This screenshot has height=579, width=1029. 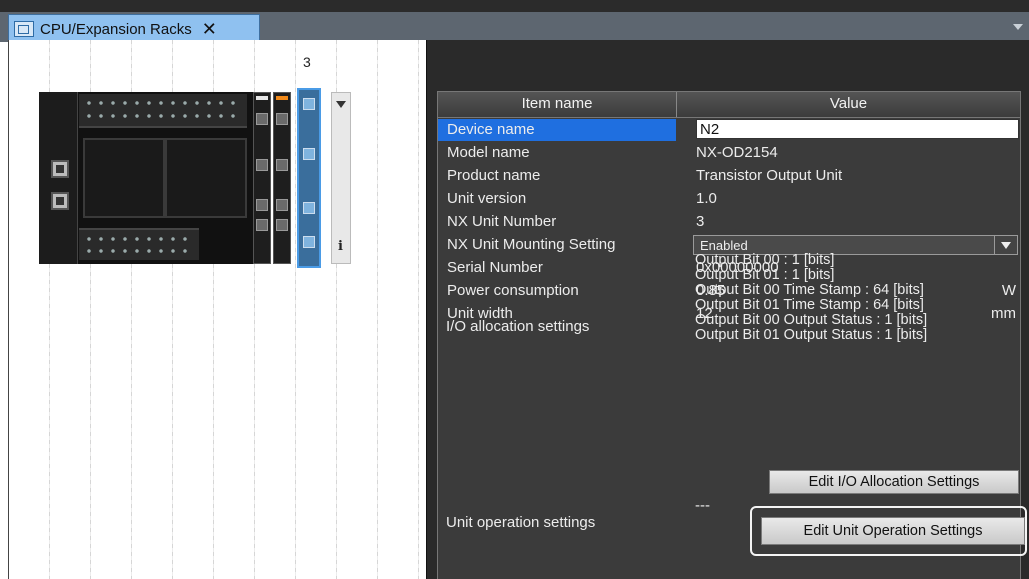 What do you see at coordinates (487, 198) in the screenshot?
I see `row-key: Unit version` at bounding box center [487, 198].